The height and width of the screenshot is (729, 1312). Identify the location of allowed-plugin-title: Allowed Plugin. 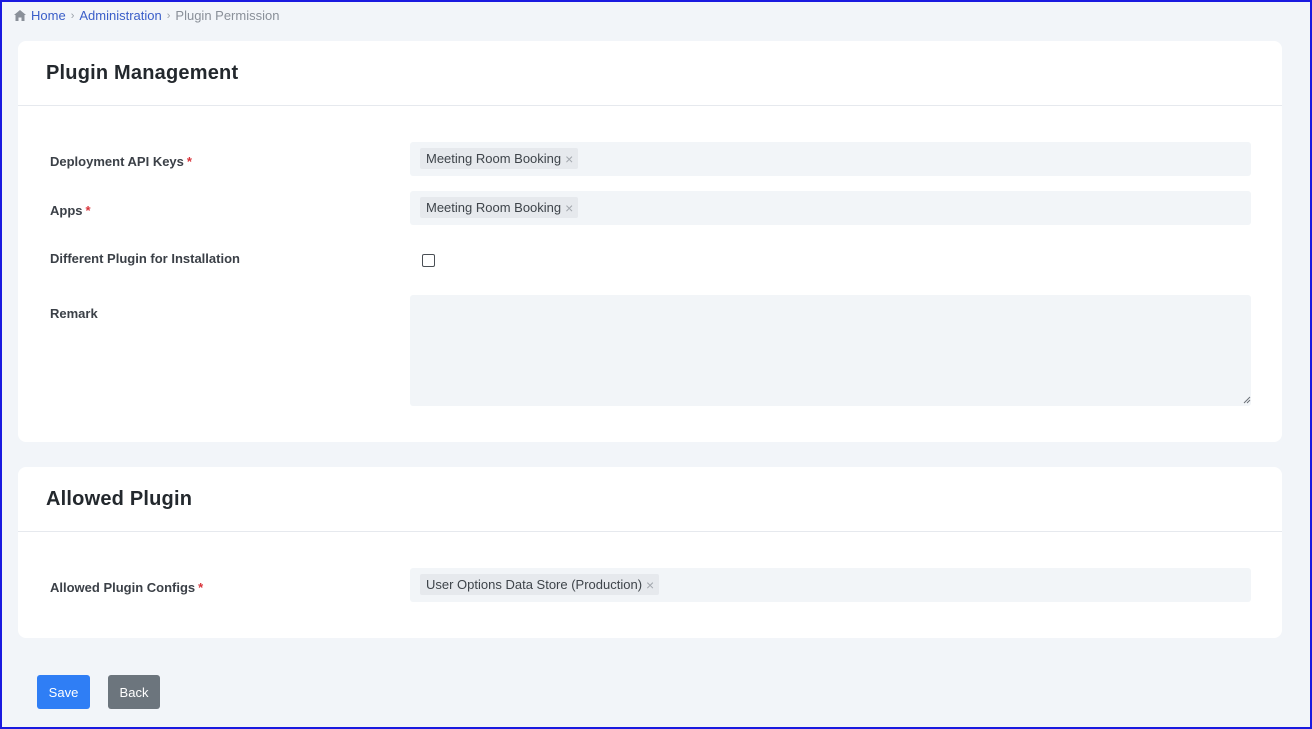
(119, 499).